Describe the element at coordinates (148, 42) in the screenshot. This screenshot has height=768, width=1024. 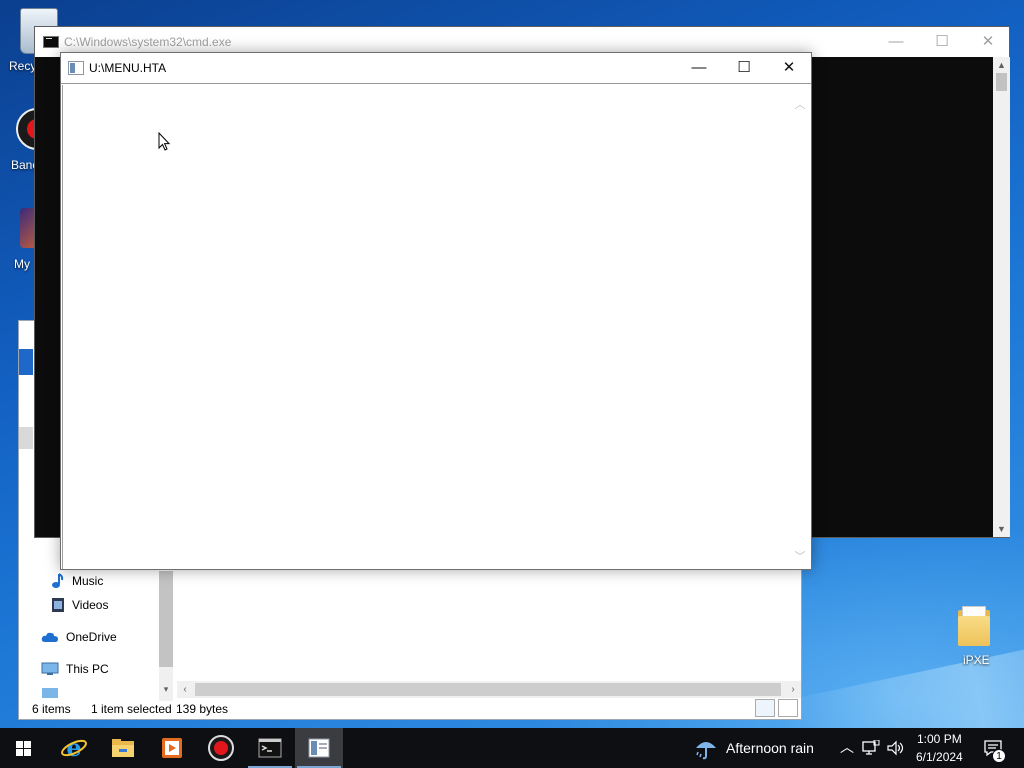
I see `cmd-window-title: C:\Windows\system32\cmd.exe` at that location.